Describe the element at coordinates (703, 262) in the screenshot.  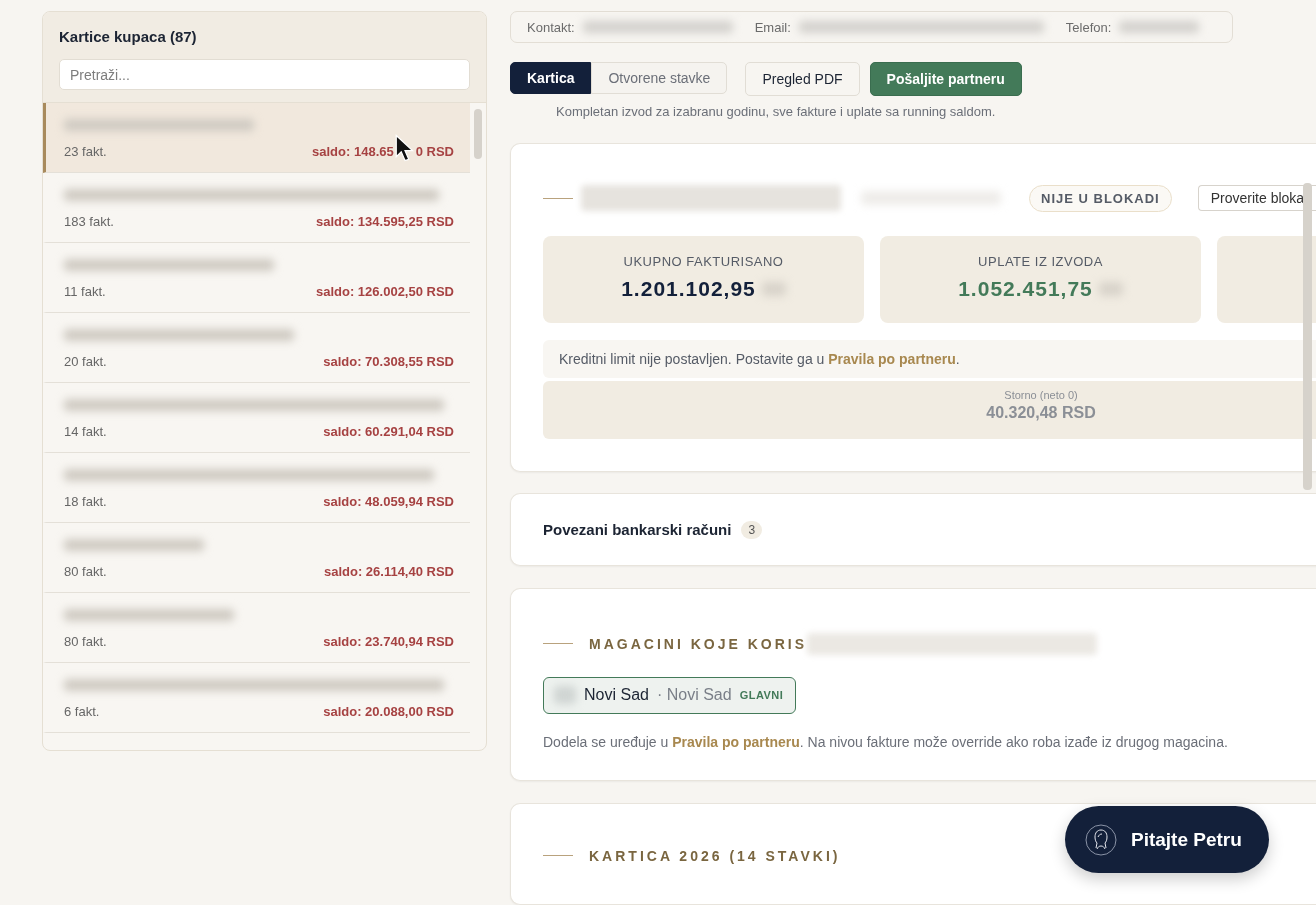
I see `stat-label: UKUPNO FAKTURISANO` at that location.